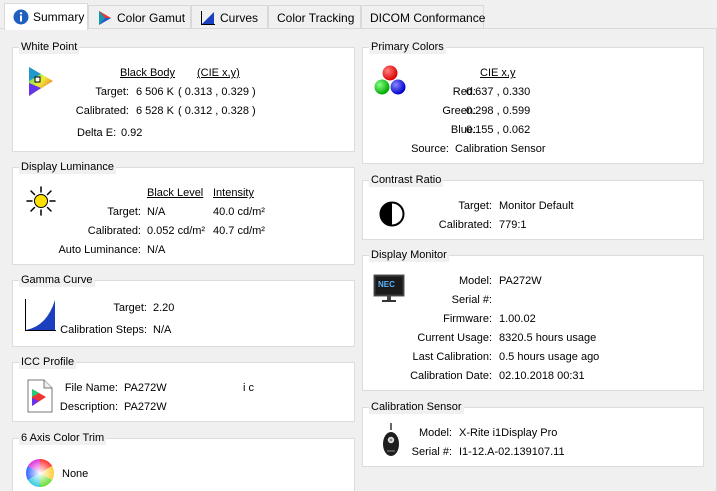 The height and width of the screenshot is (491, 717). I want to click on green-value: 0.298 , 0.599, so click(498, 111).